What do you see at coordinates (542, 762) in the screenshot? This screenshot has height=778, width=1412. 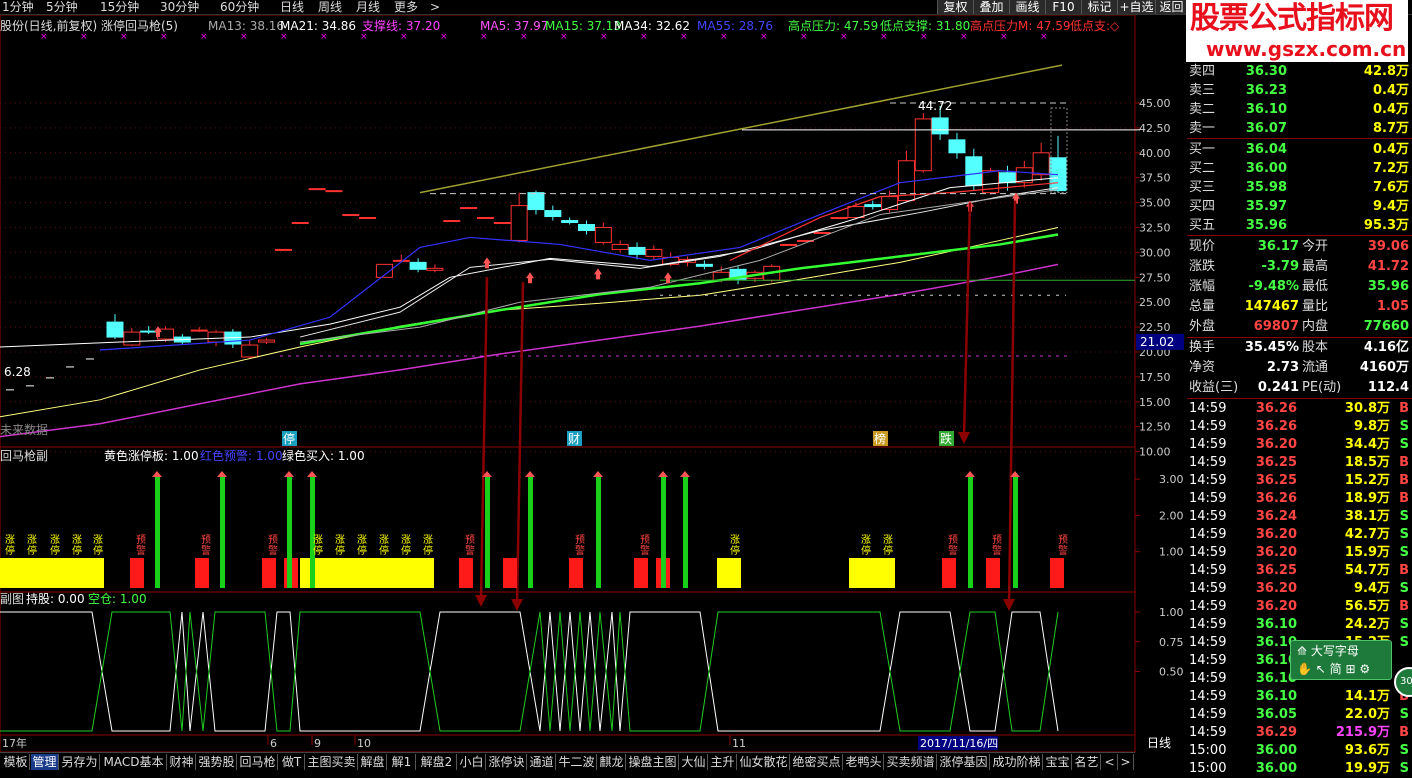 I see `formula-tab: 通道` at bounding box center [542, 762].